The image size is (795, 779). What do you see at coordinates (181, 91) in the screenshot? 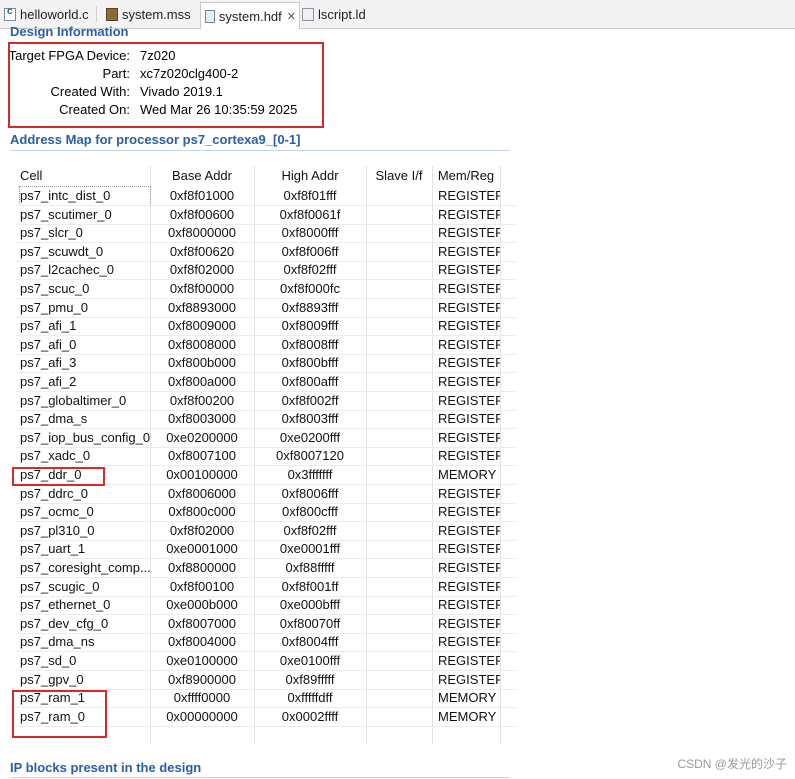
I see `info-value-created-with: Vivado 2019.1` at bounding box center [181, 91].